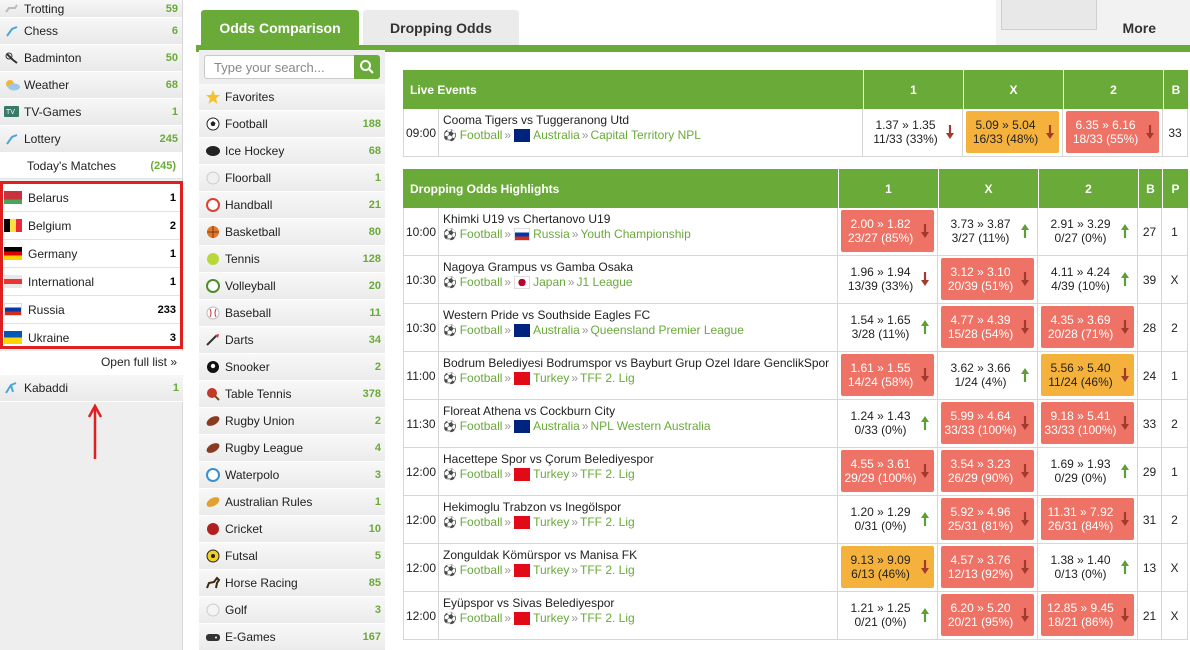  I want to click on odds-cell-x: 4.77 » 4.39 15/28 (54%), so click(987, 327).